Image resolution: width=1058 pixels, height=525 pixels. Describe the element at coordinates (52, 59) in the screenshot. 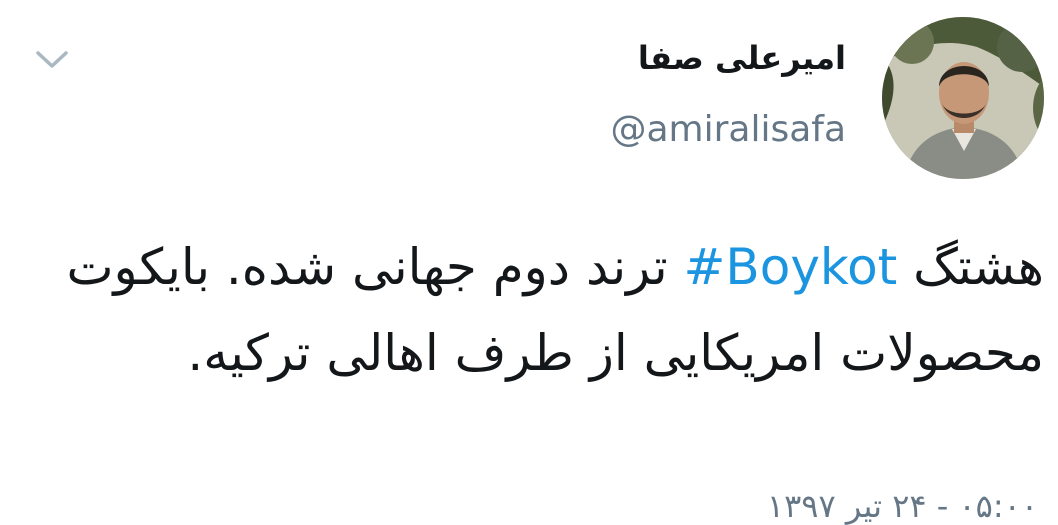

I see `chevron-down-icon` at that location.